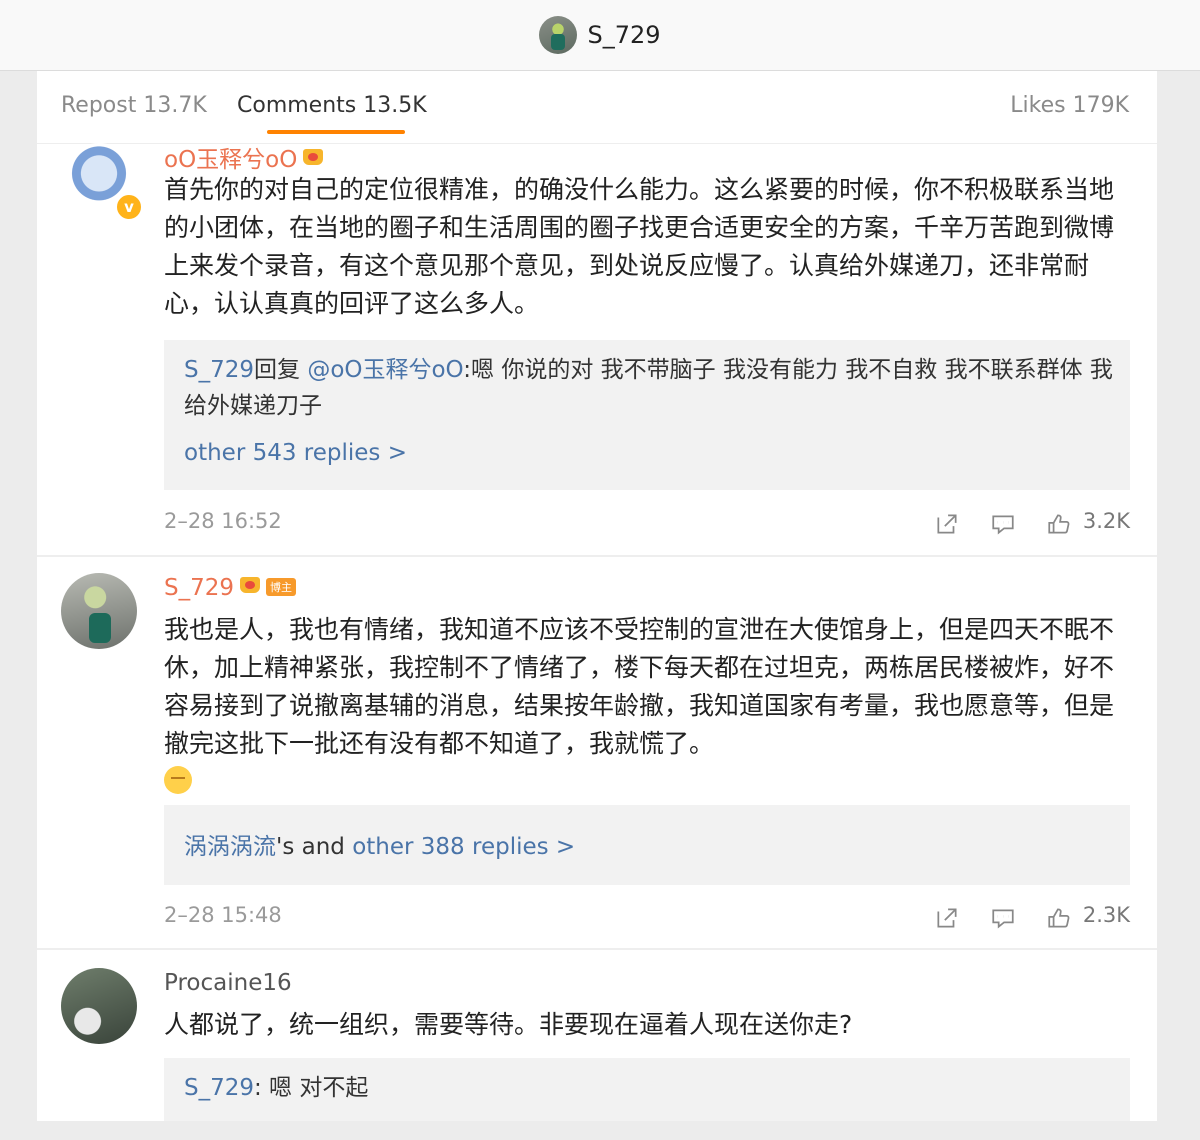 Image resolution: width=1200 pixels, height=1140 pixels. What do you see at coordinates (134, 105) in the screenshot?
I see `tab-repost: Repost 13.7K` at bounding box center [134, 105].